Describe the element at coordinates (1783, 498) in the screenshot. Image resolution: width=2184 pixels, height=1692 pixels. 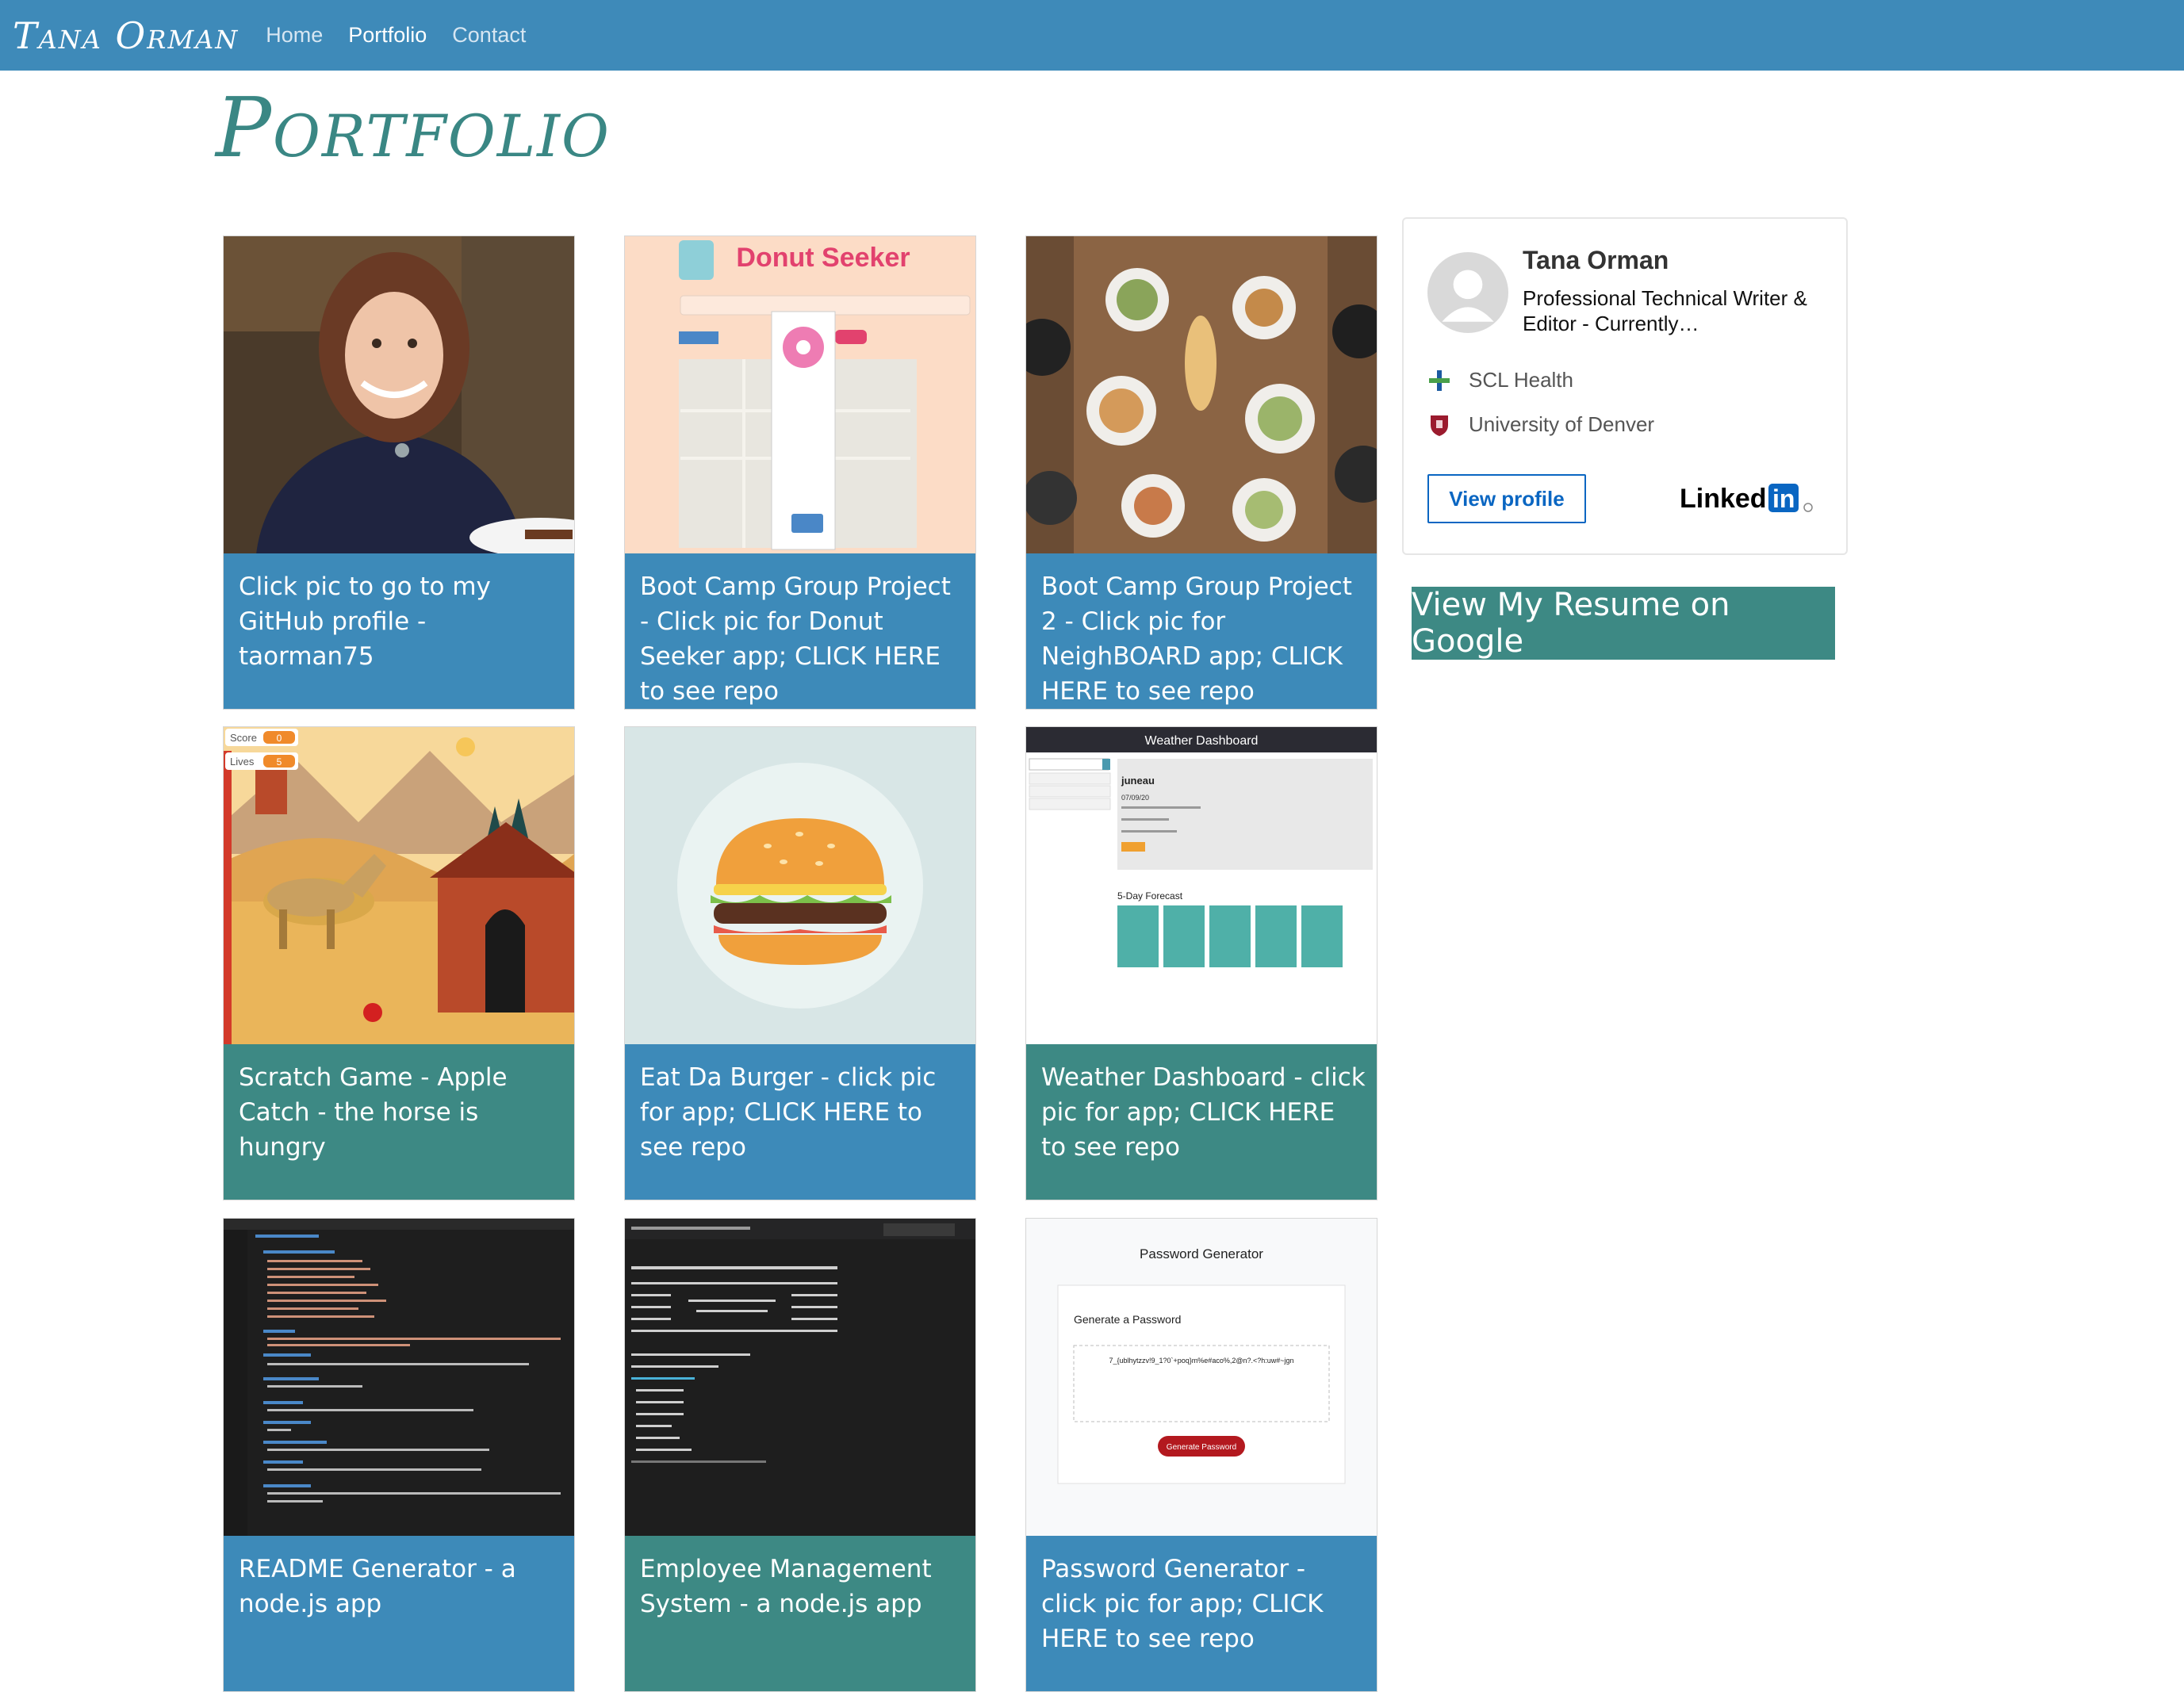
I see `svg-text: in` at that location.